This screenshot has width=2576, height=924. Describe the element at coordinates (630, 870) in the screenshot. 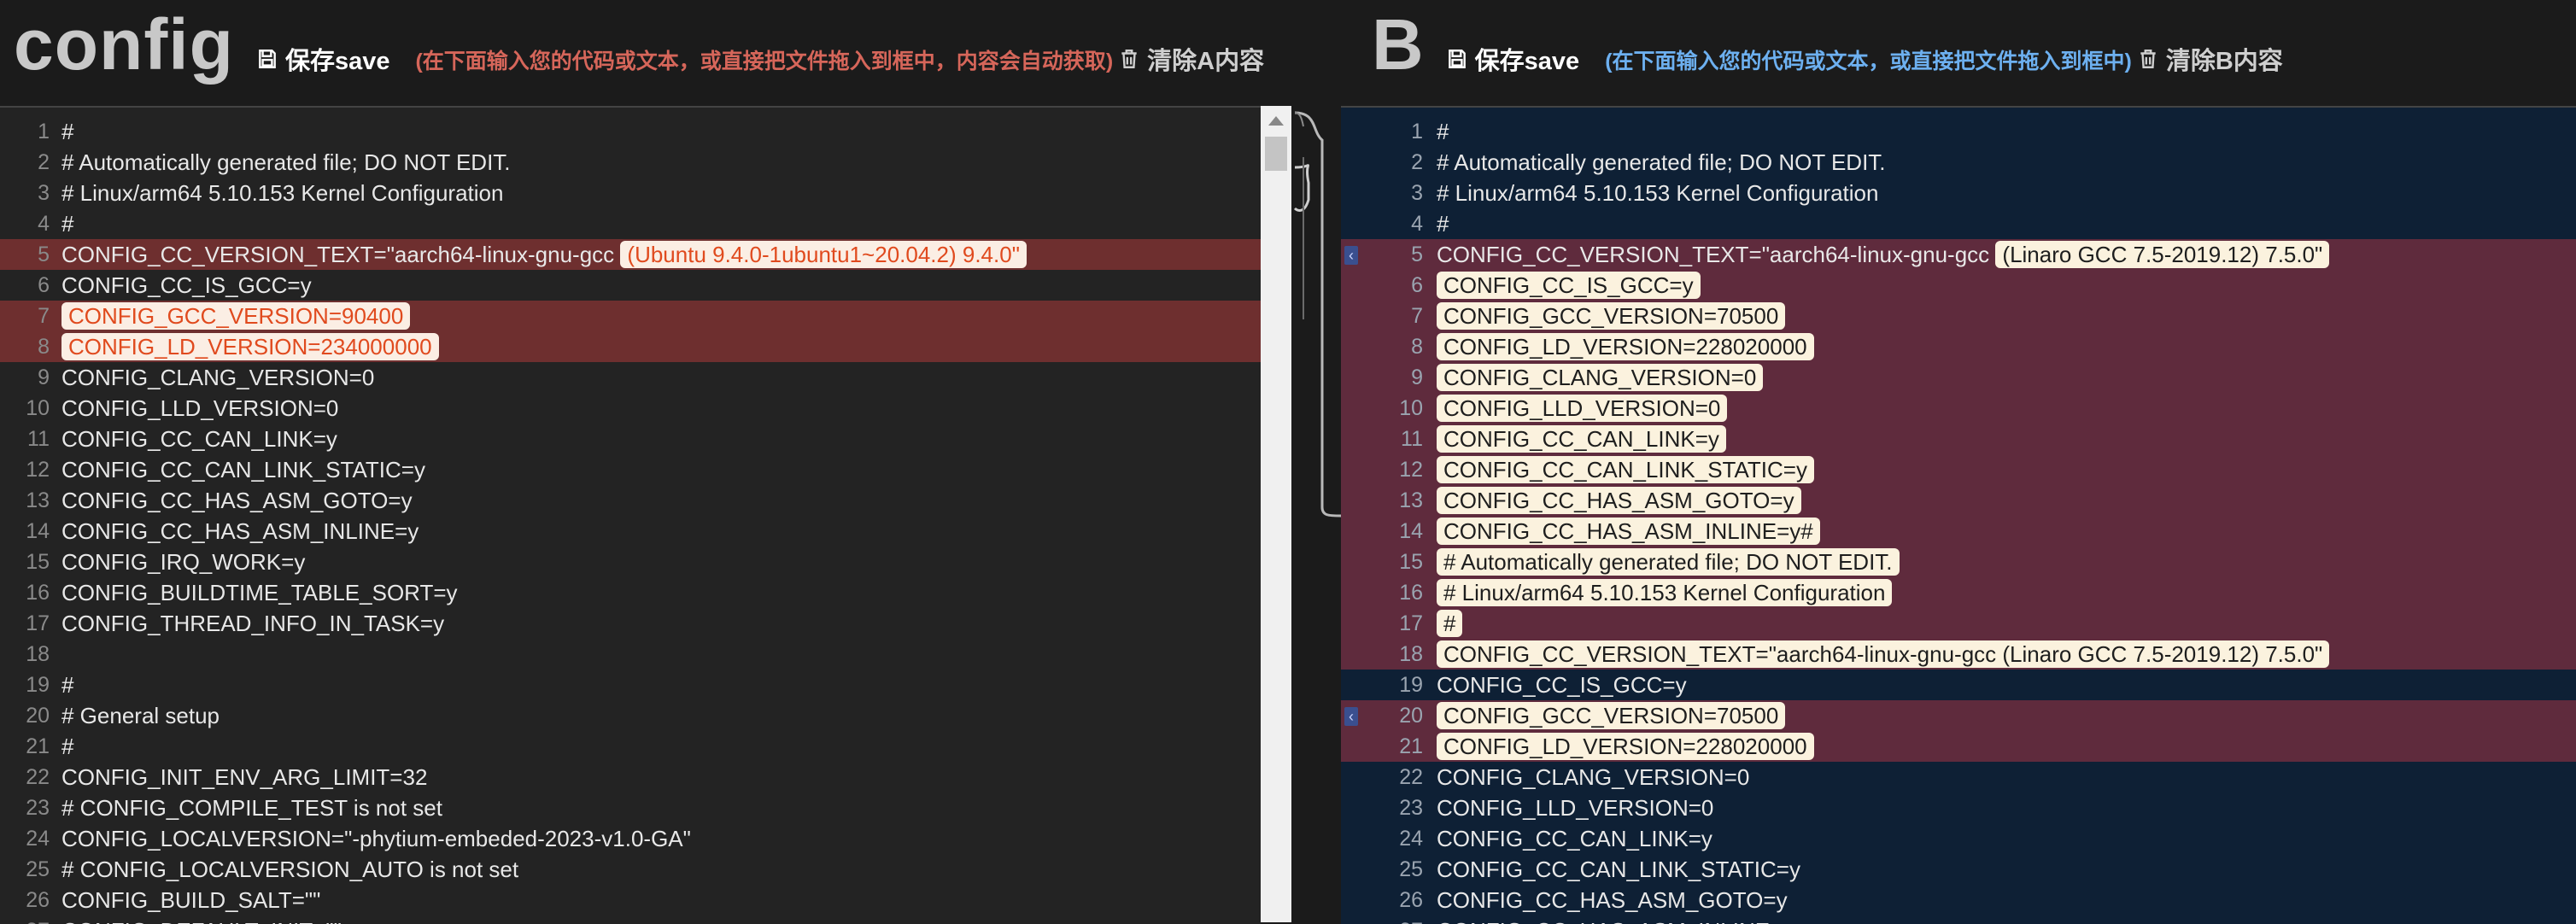

I see `code-line: 25 # CONFIG_LOCALVERSION_AUTO is not set` at that location.